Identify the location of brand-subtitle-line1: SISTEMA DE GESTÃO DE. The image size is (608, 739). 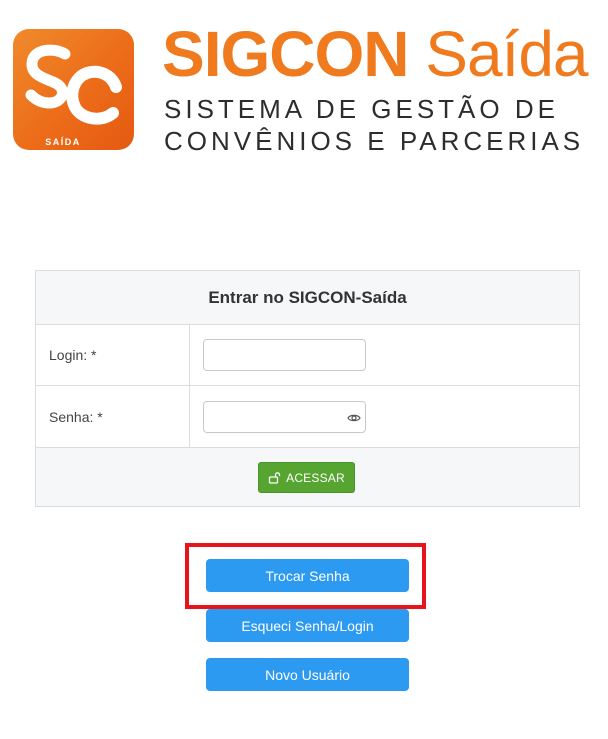
(361, 109).